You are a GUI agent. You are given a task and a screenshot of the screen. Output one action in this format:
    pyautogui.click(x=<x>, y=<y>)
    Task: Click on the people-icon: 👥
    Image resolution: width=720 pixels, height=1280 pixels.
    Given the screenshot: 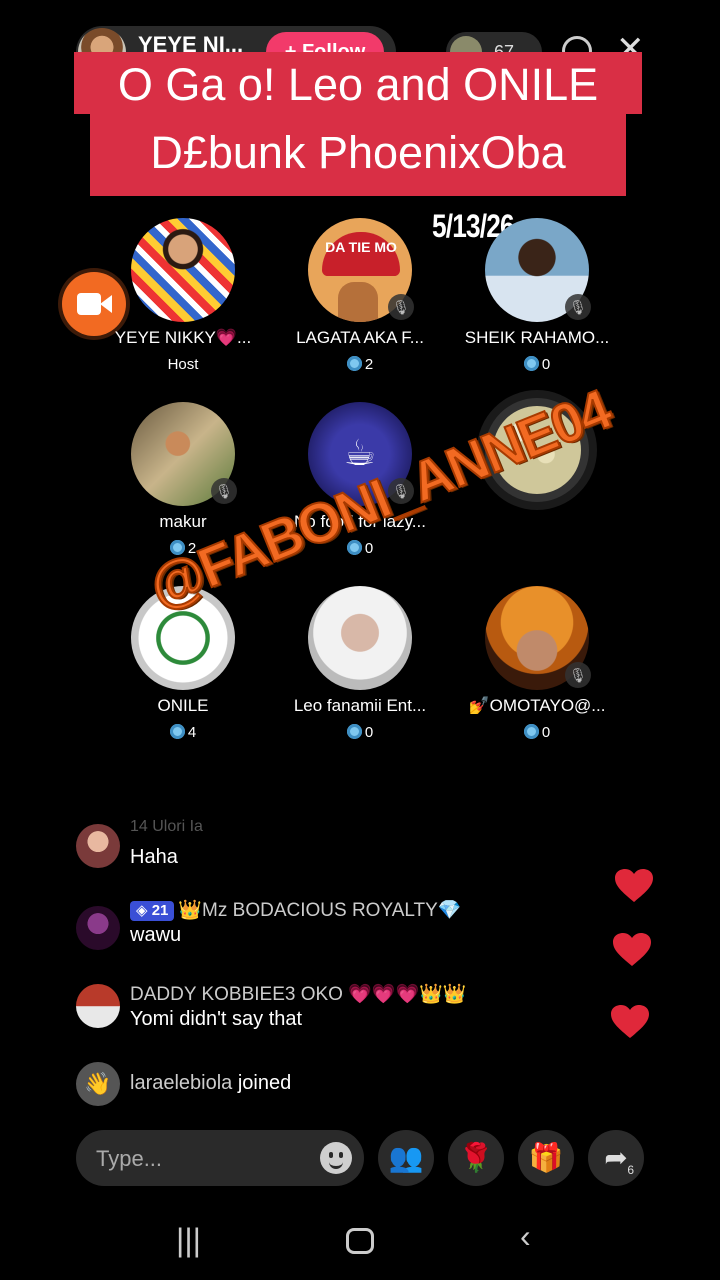 What is the action you would take?
    pyautogui.click(x=406, y=1157)
    